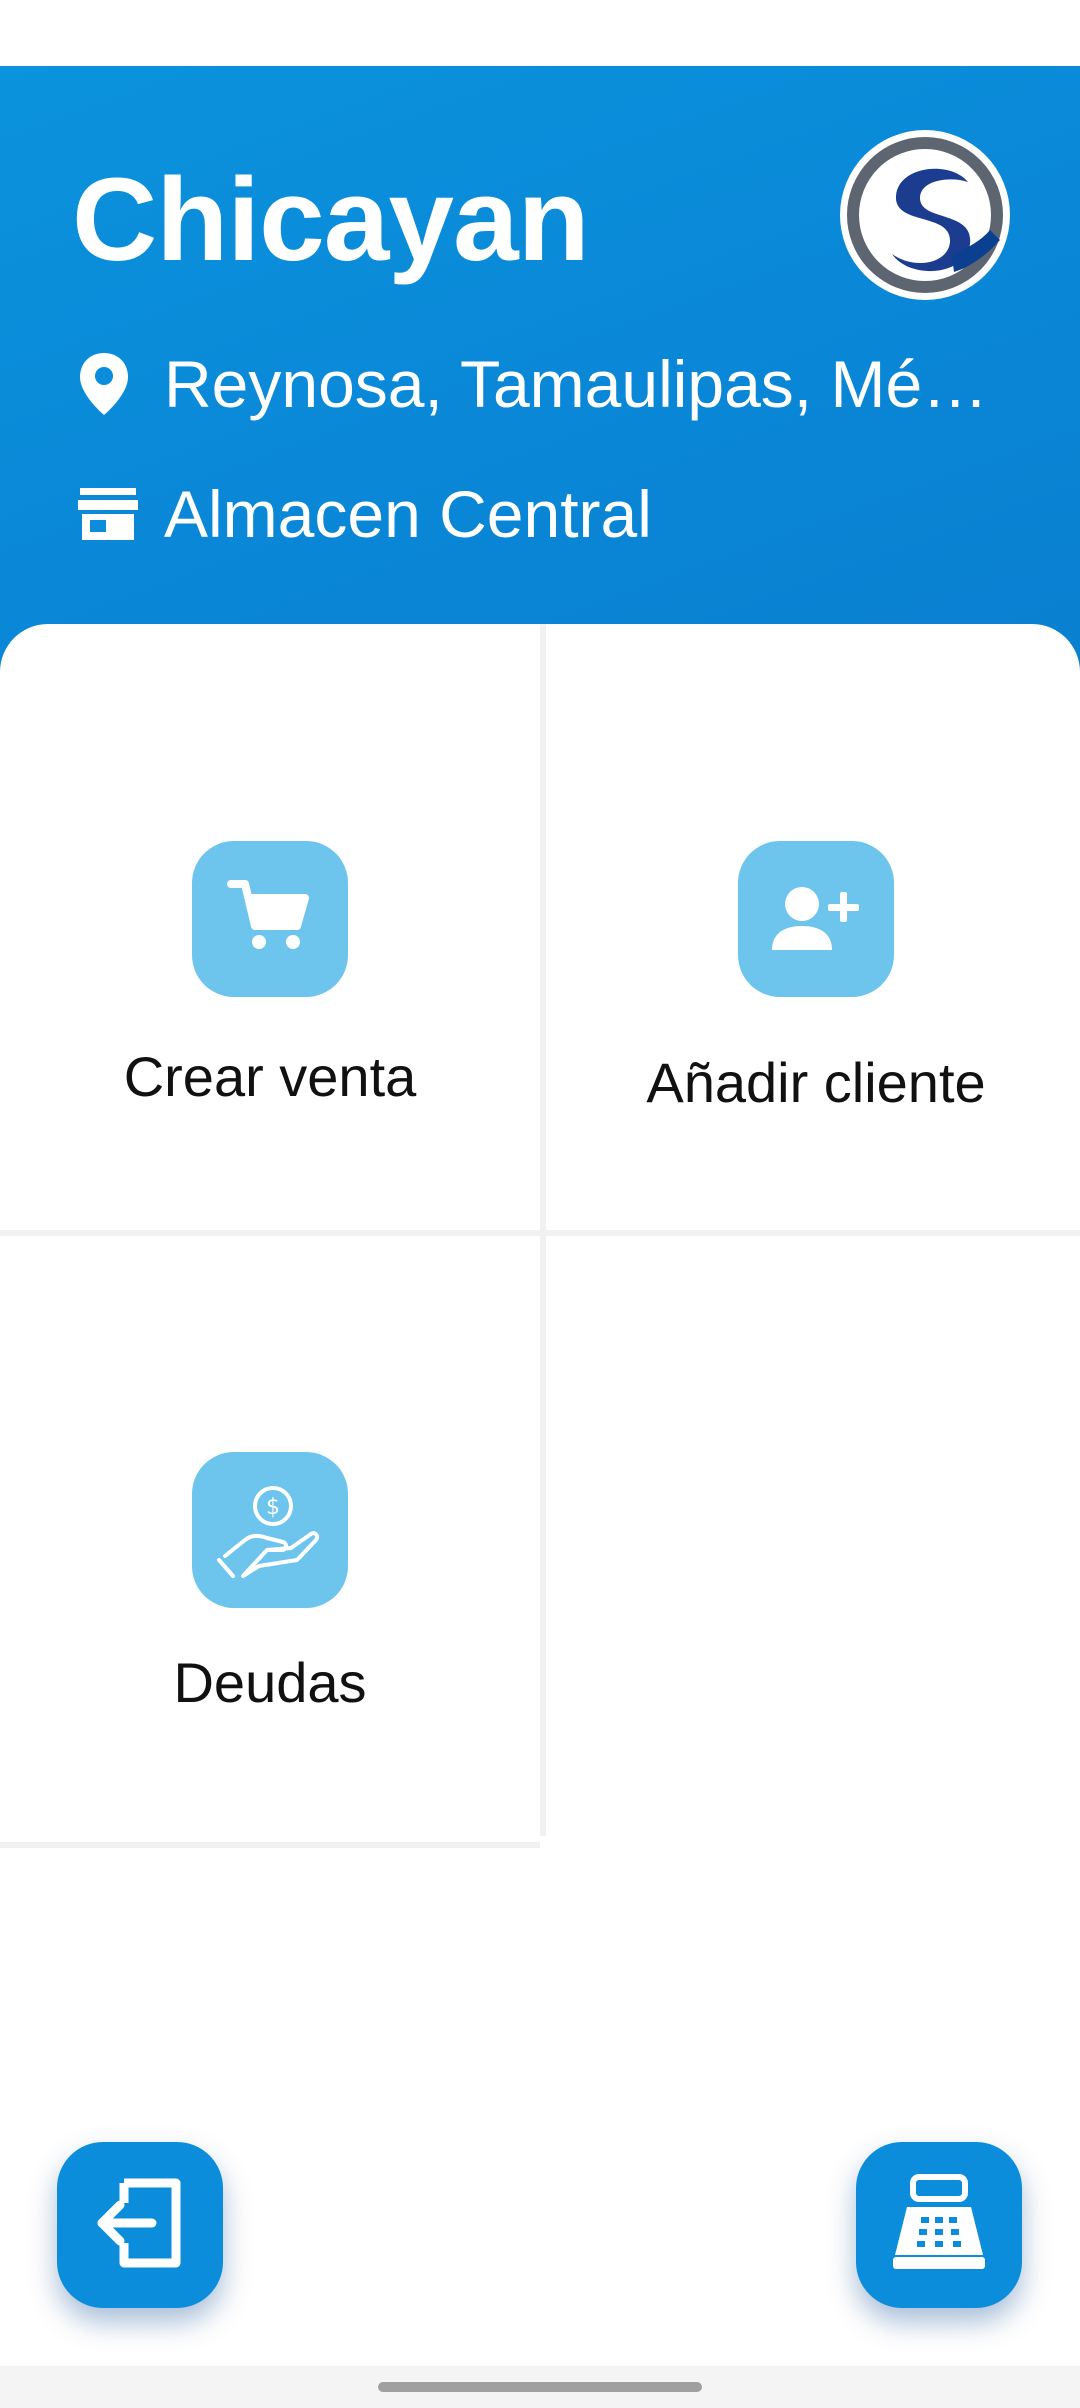 The image size is (1080, 2408). Describe the element at coordinates (270, 1845) in the screenshot. I see `grid-divider-horizontal` at that location.